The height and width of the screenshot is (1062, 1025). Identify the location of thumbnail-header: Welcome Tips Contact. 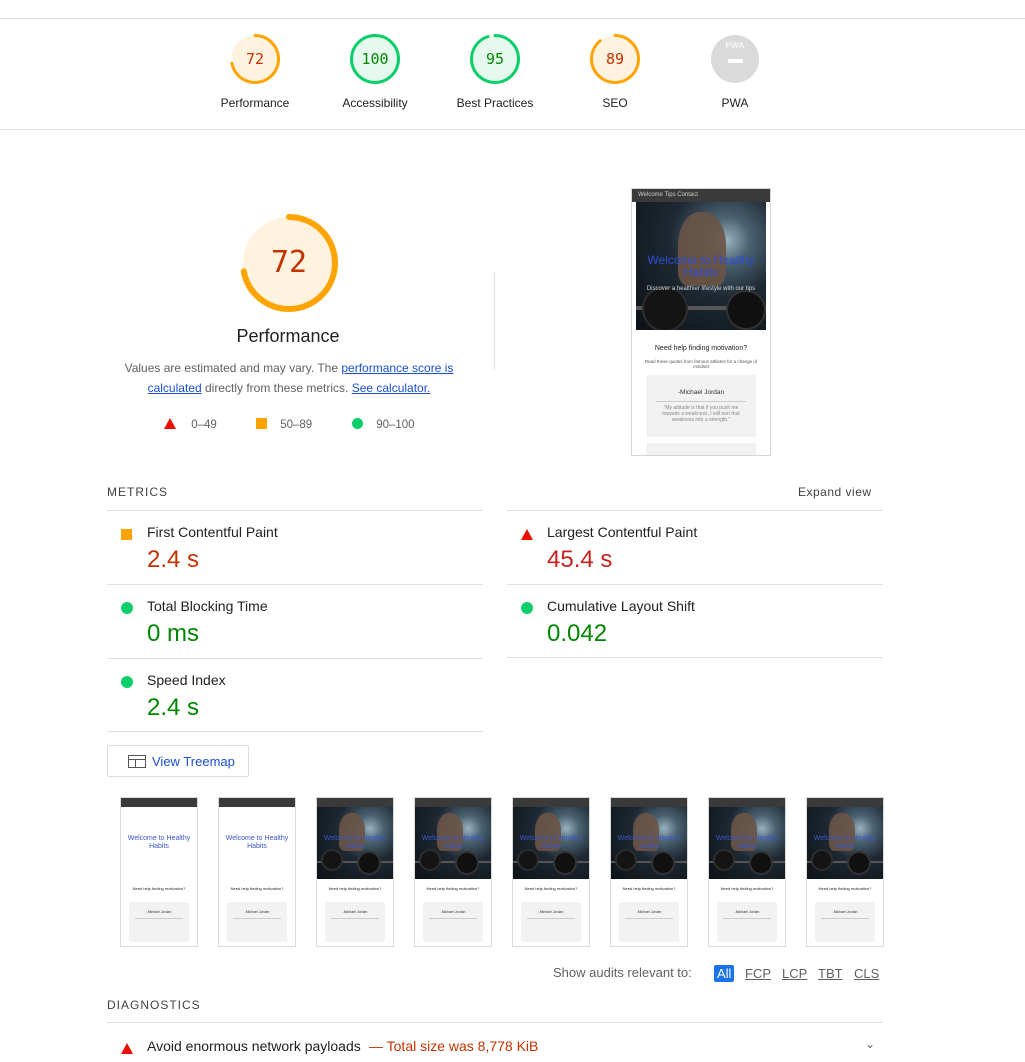
(701, 195).